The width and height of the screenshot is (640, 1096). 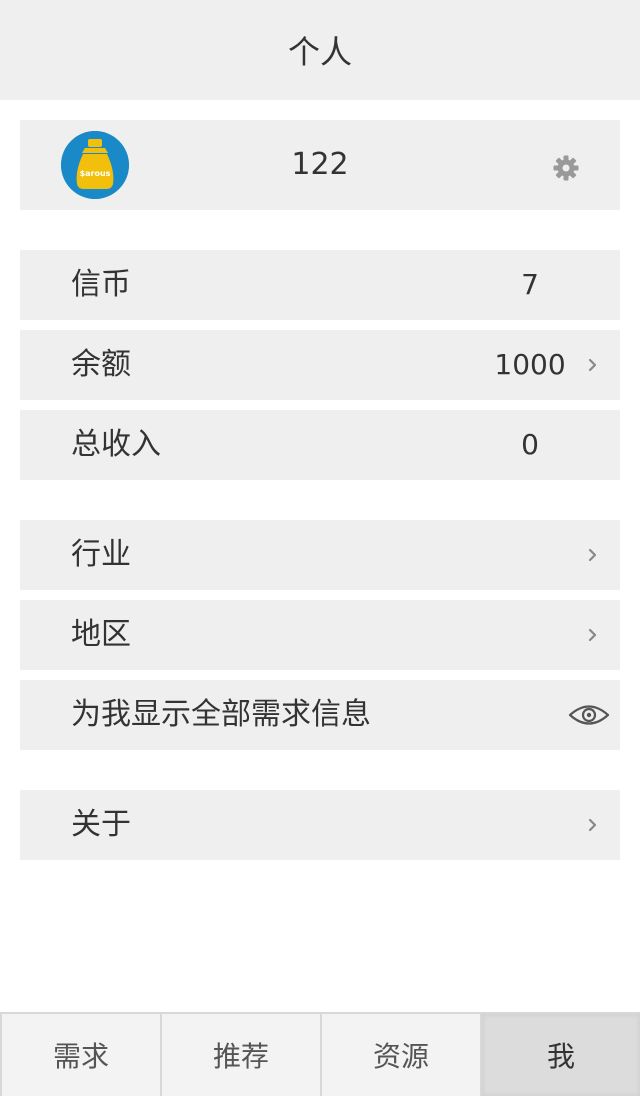 What do you see at coordinates (320, 445) in the screenshot?
I see `income-row: 总收入 0` at bounding box center [320, 445].